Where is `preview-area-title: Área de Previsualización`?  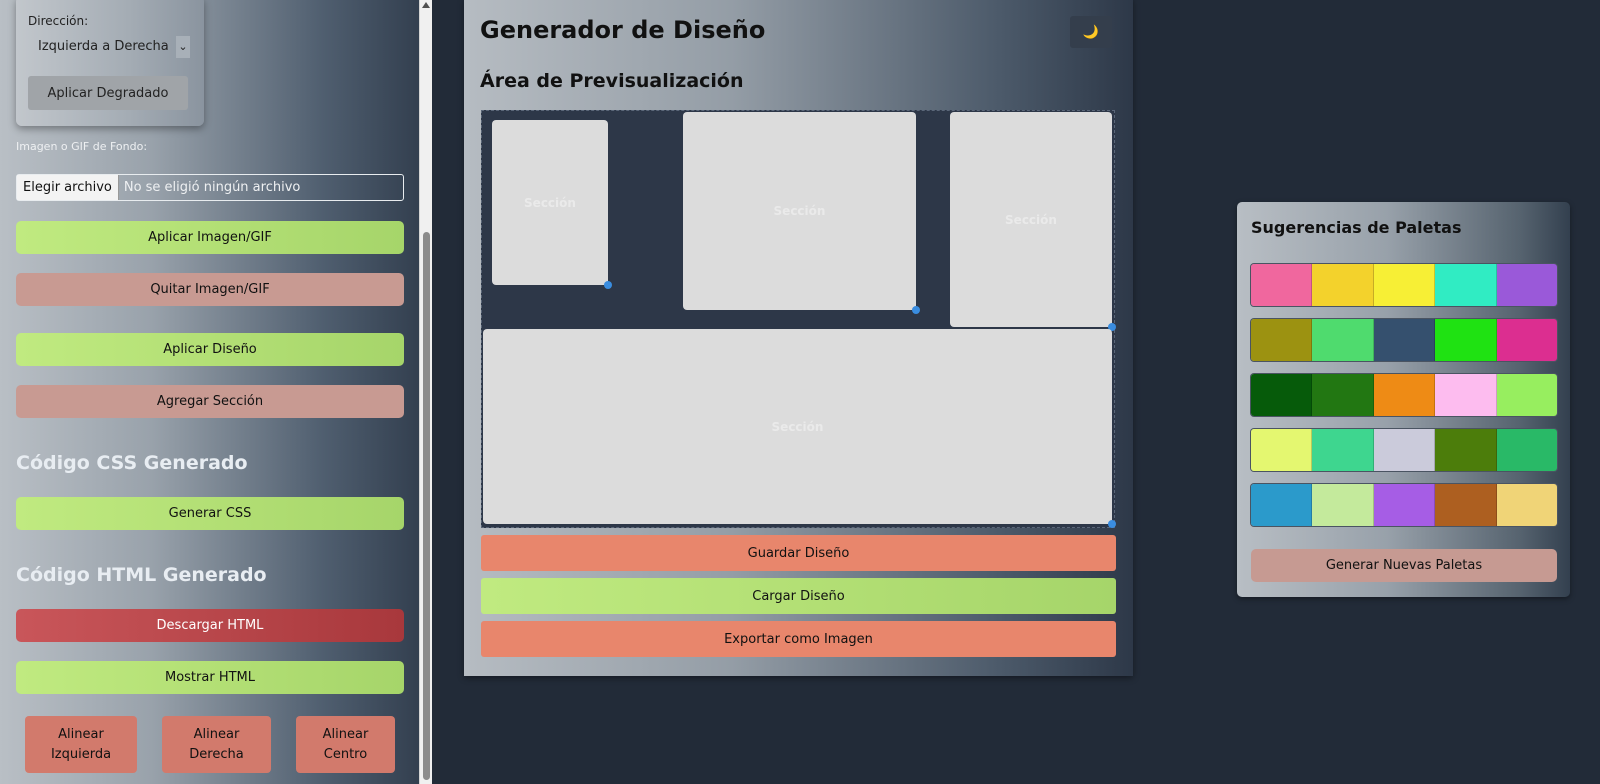
preview-area-title: Área de Previsualización is located at coordinates (612, 81).